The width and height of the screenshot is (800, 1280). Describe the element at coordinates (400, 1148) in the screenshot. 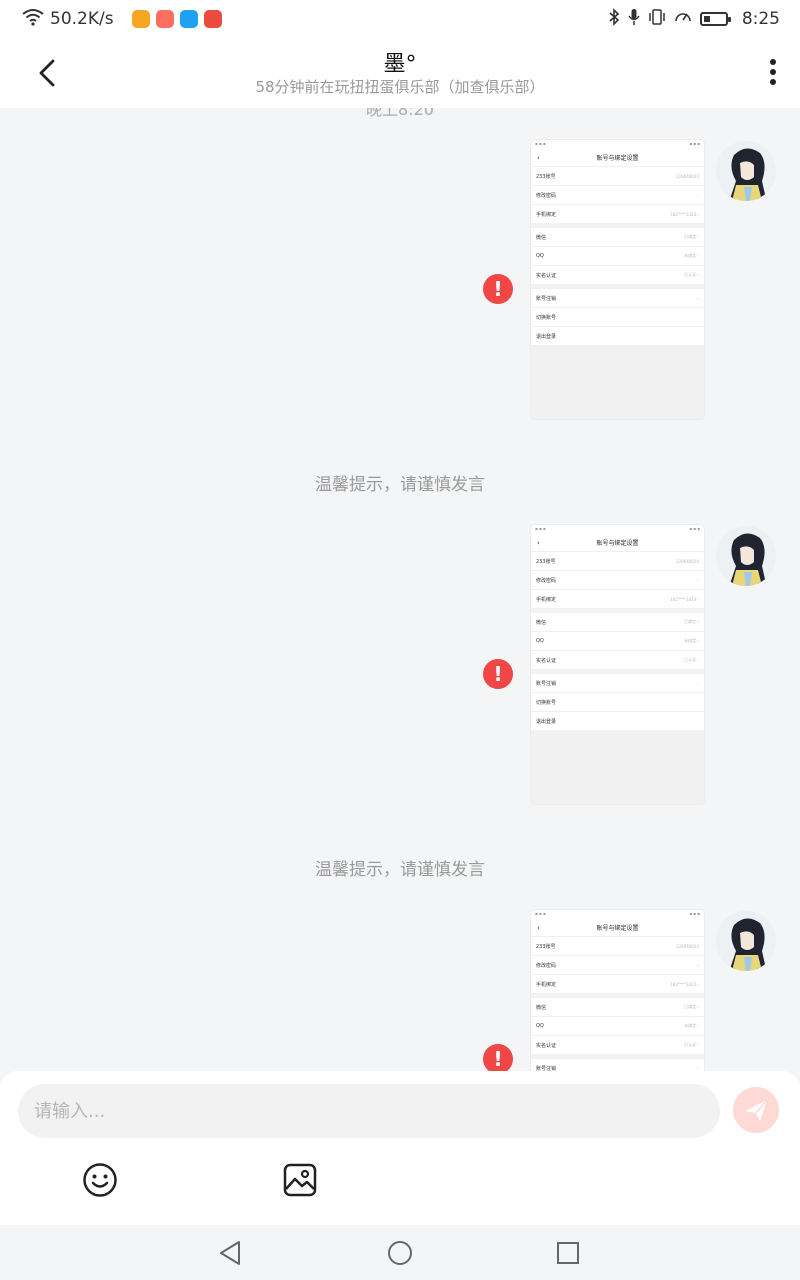

I see `input-panel` at that location.